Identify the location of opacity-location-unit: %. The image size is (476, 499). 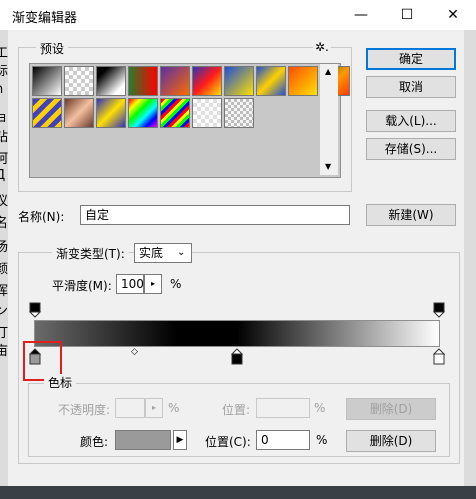
(320, 408).